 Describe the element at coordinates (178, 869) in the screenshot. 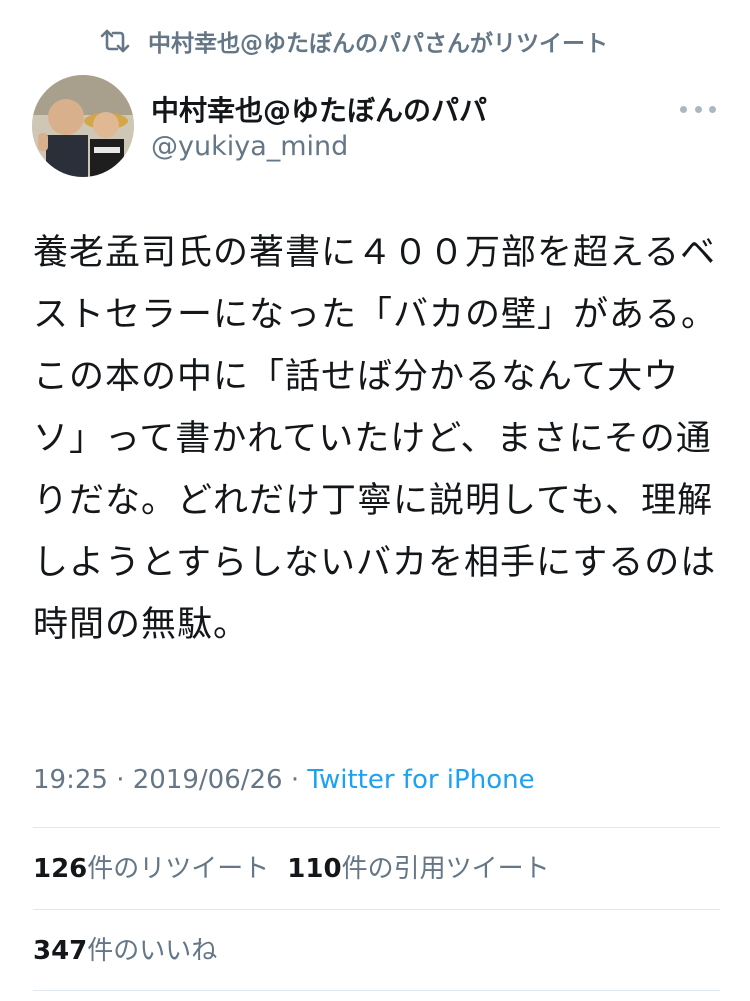

I see `retweets-label: 件のリツイート` at that location.